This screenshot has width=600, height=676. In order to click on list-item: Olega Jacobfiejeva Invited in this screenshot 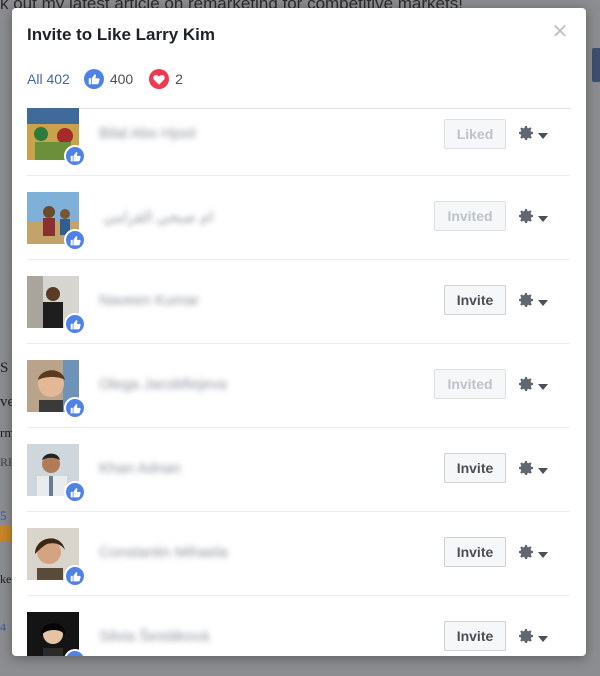, I will do `click(298, 386)`.